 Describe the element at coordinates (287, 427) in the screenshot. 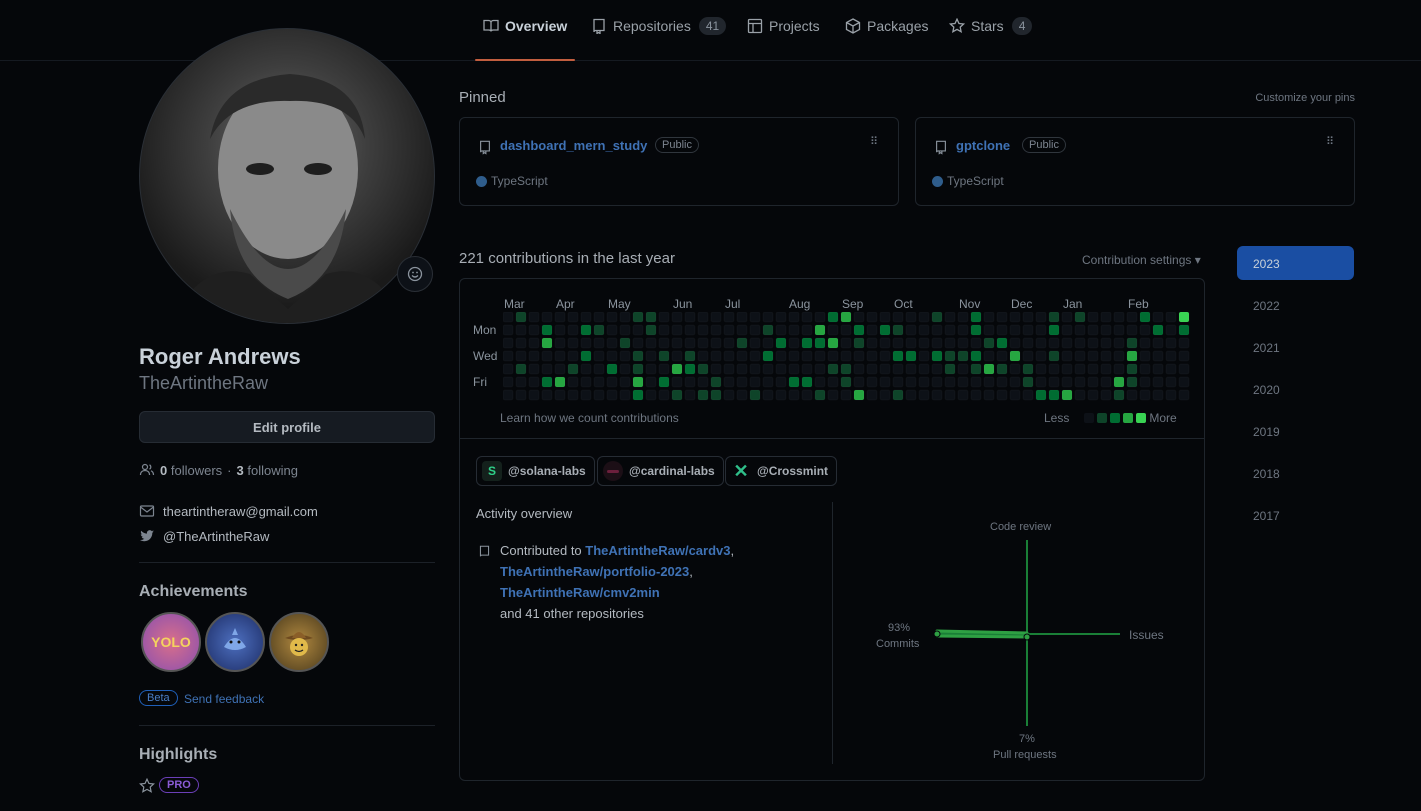

I see `edit-profile-button: Edit profile` at that location.